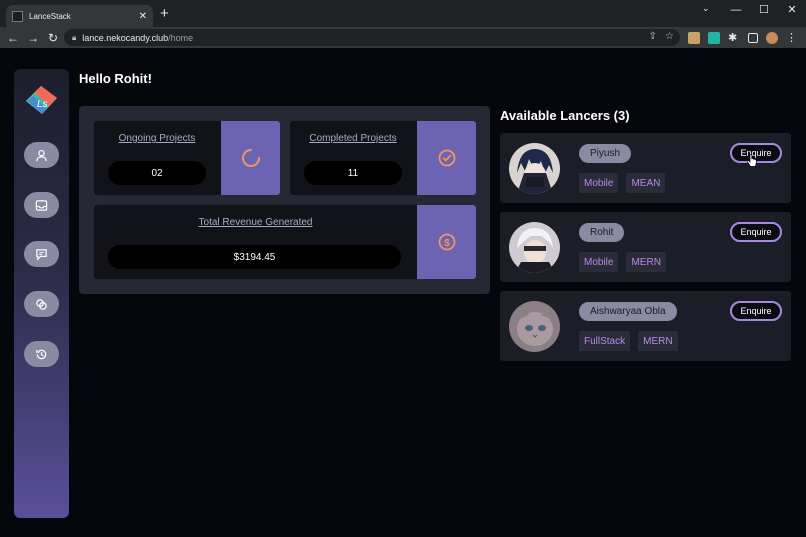  I want to click on sidebar-inbox-button, so click(41, 205).